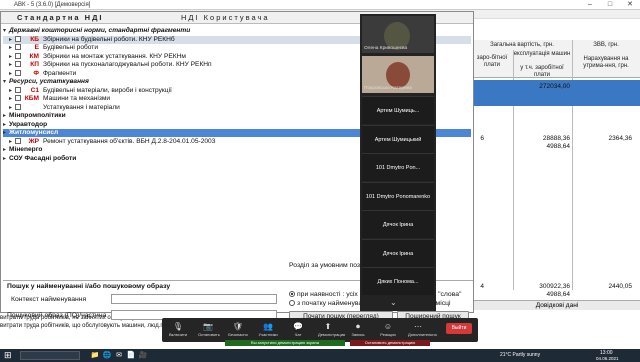  What do you see at coordinates (285, 343) in the screenshot?
I see `share-notice: Вы запустили демонстрацию экрана` at bounding box center [285, 343].